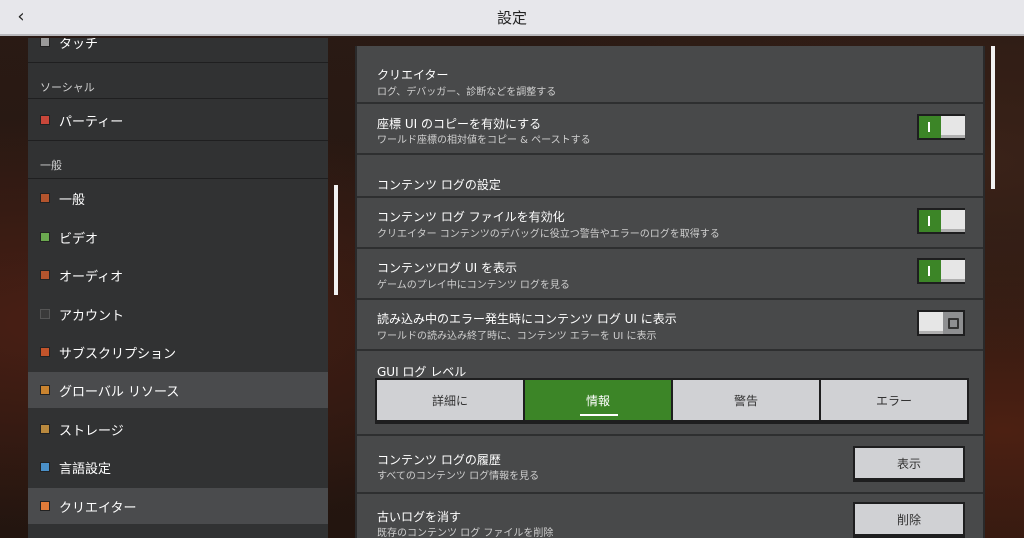 The image size is (1024, 538). Describe the element at coordinates (51, 165) in the screenshot. I see `section-label-general: 一般` at that location.